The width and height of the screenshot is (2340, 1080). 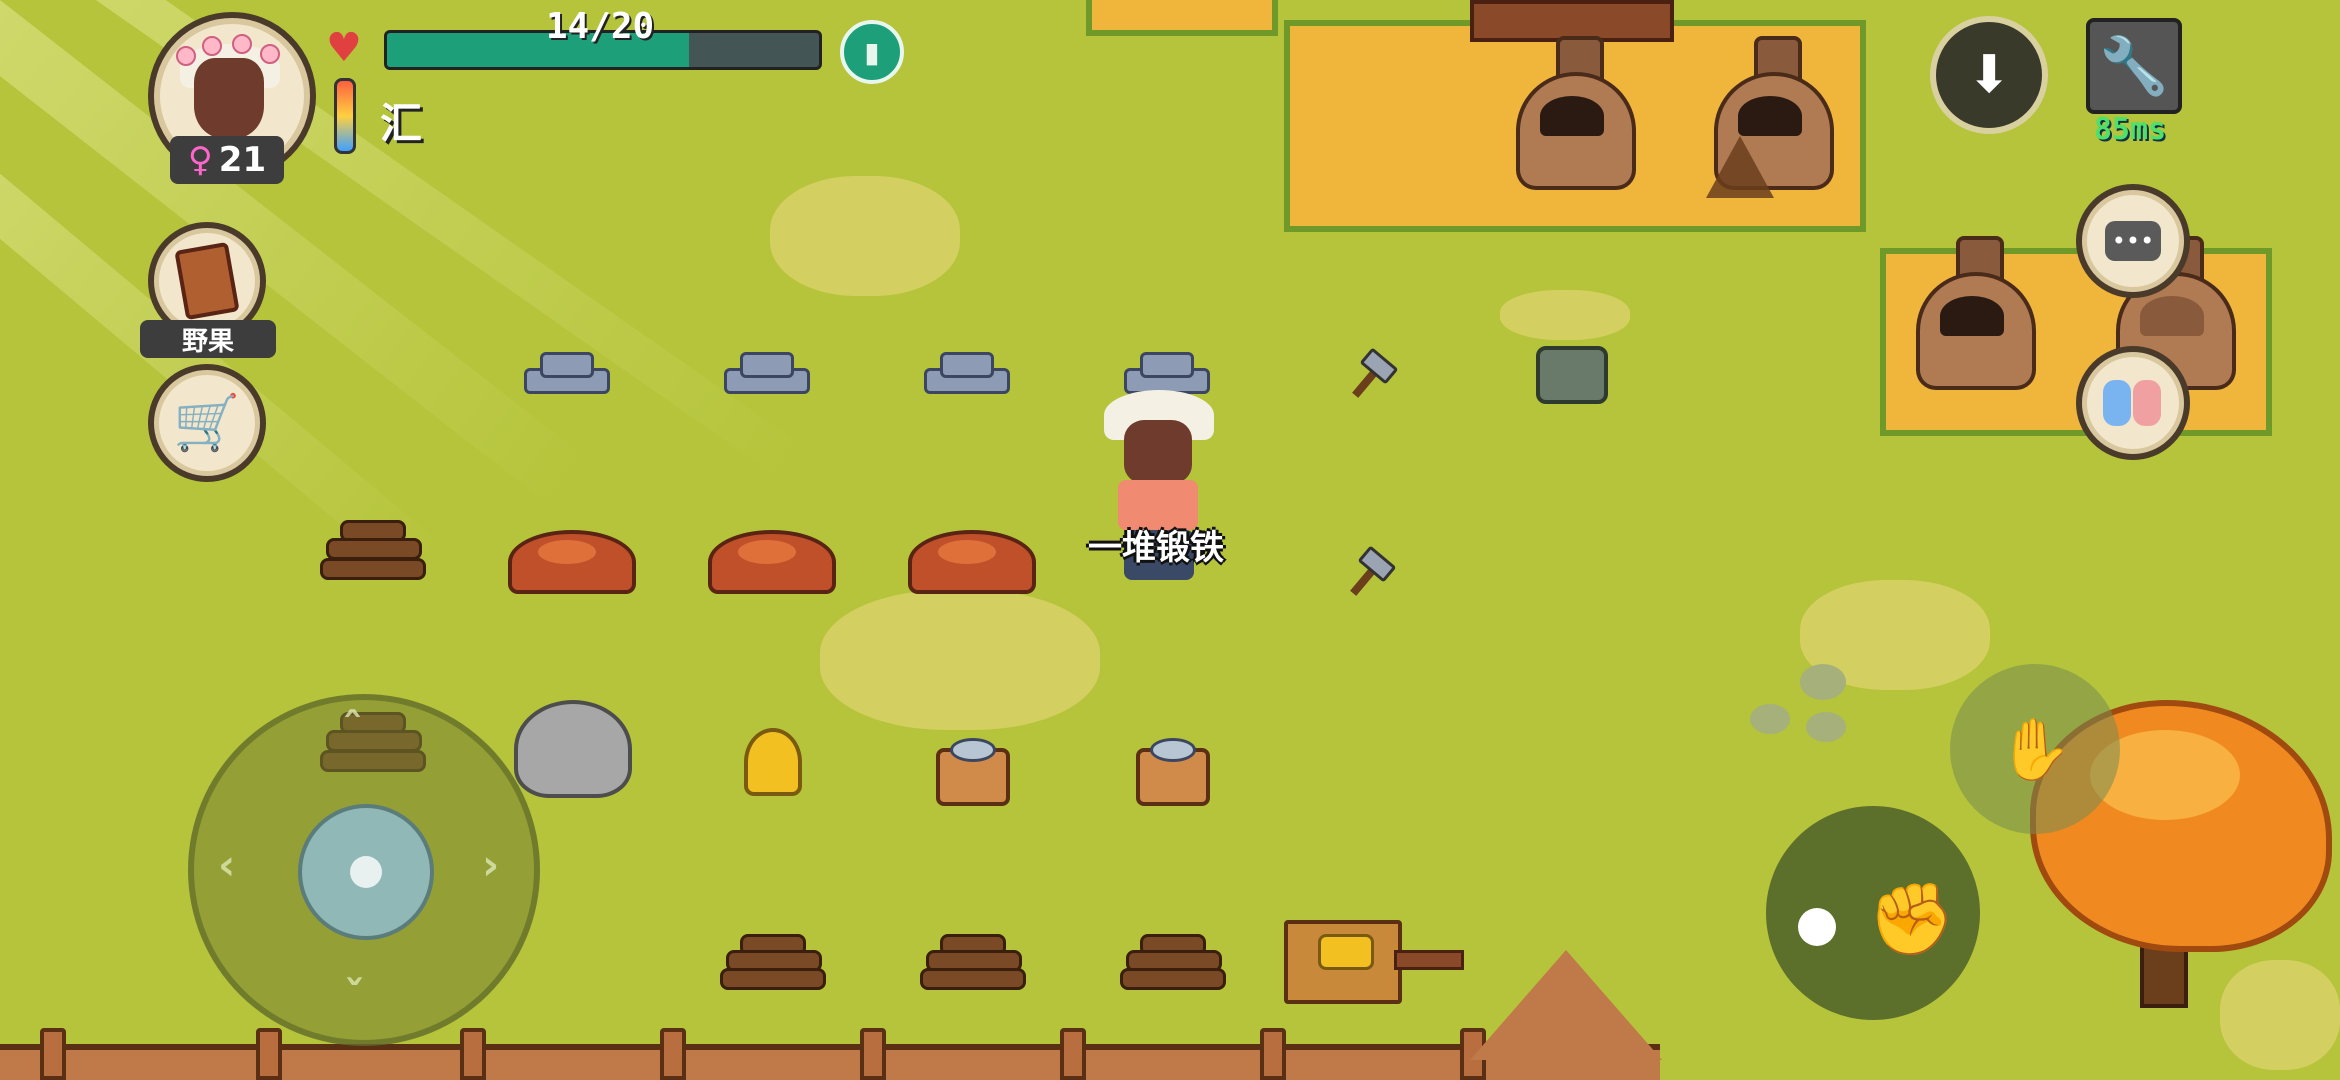 I want to click on pickup-button: ✋, so click(x=2035, y=749).